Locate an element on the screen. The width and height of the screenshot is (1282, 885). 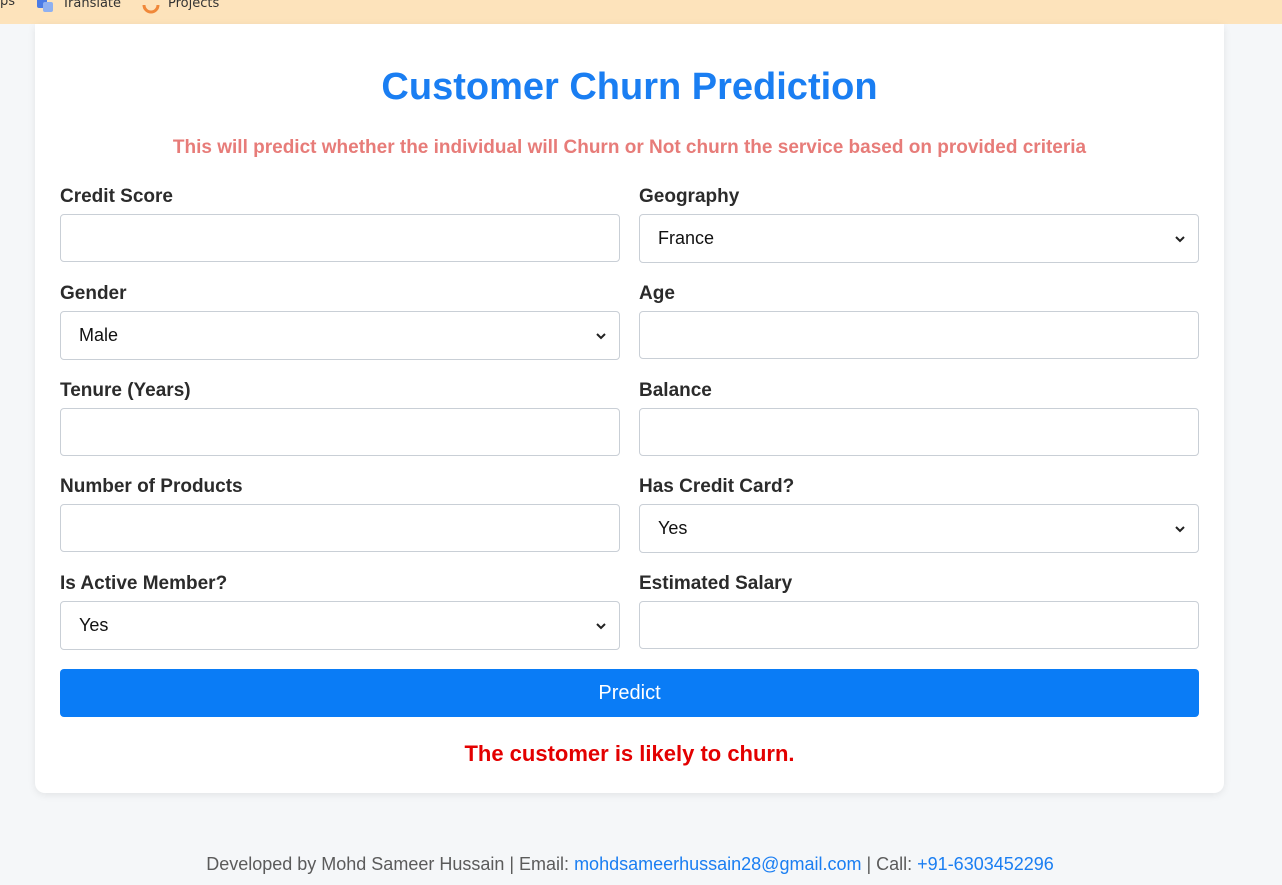
estimated-salary-input is located at coordinates (919, 625).